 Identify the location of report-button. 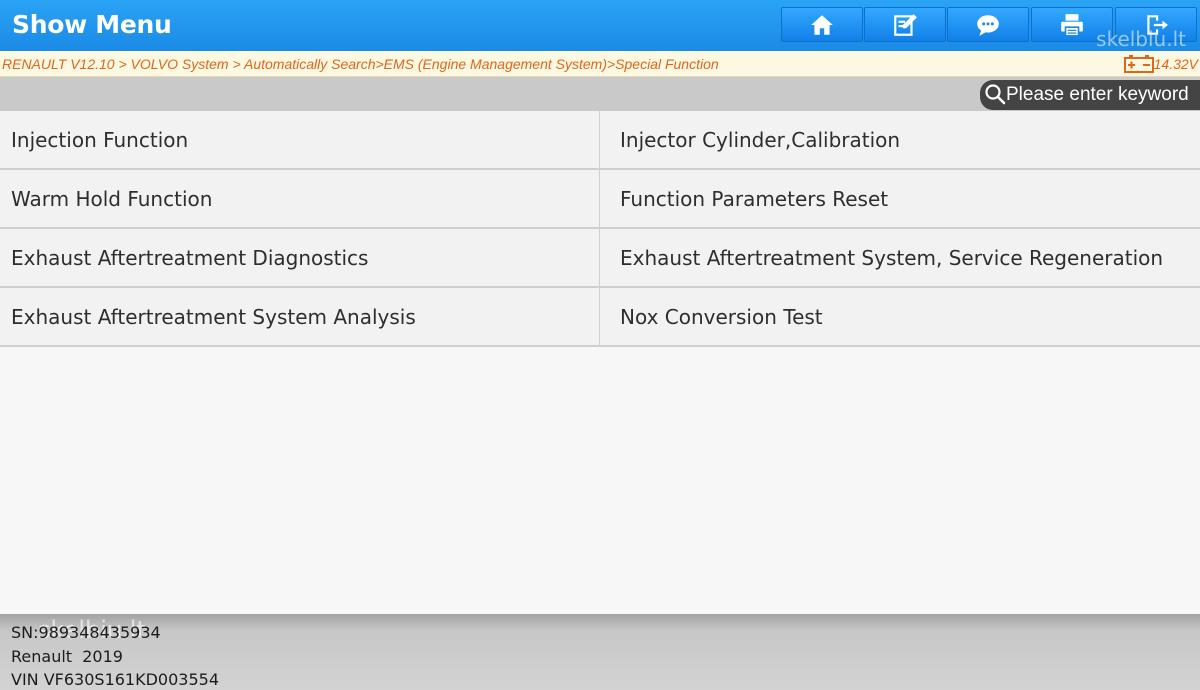
(905, 24).